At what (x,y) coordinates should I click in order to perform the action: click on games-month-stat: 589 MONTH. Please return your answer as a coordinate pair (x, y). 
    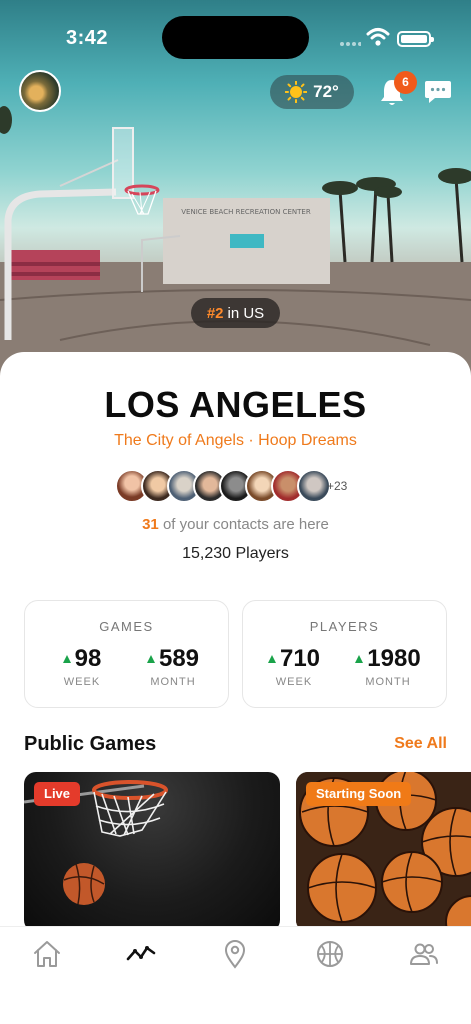
    Looking at the image, I should click on (173, 666).